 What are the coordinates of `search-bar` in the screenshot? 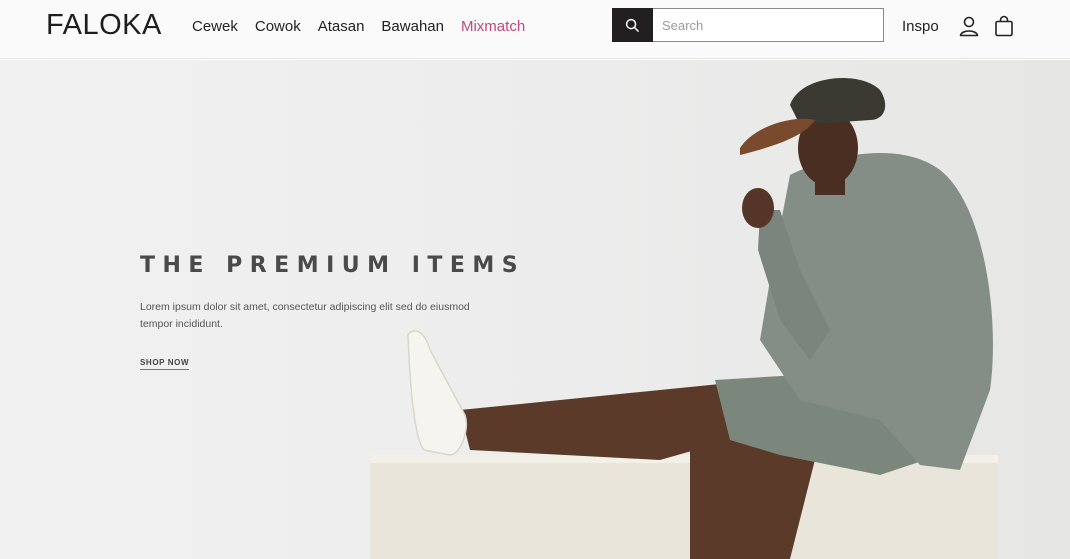 It's located at (748, 25).